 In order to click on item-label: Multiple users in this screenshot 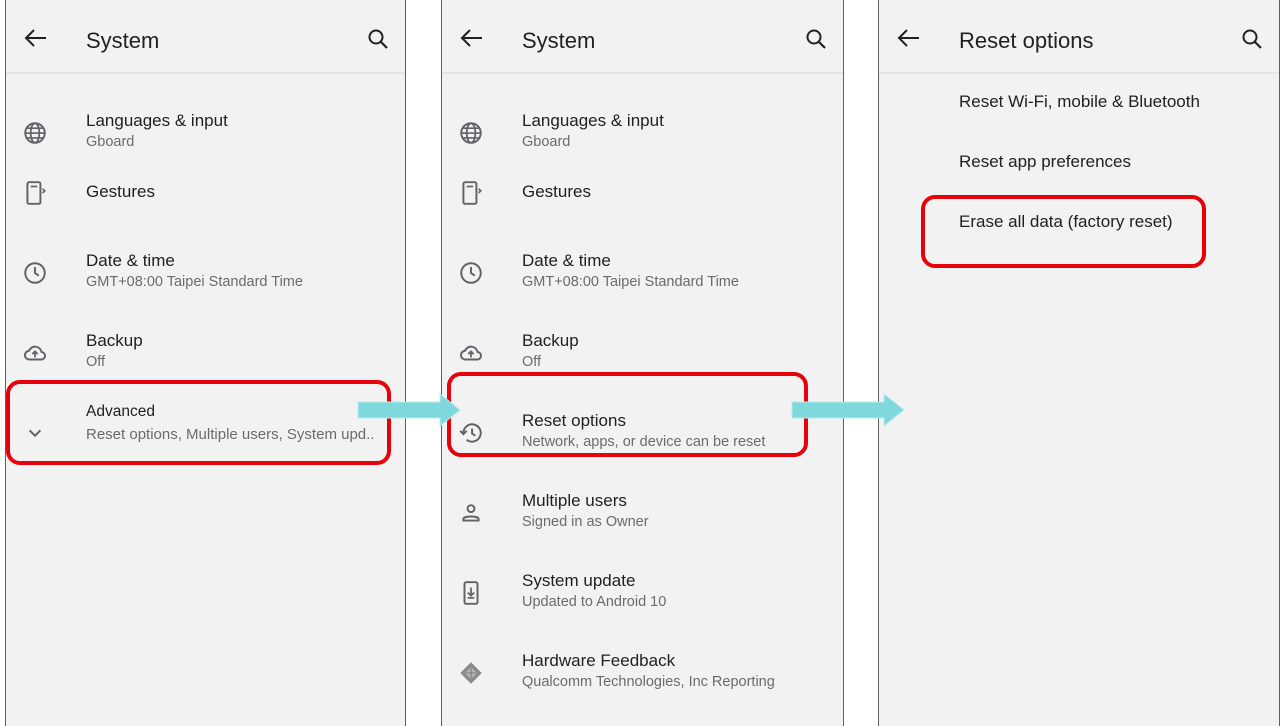, I will do `click(574, 500)`.